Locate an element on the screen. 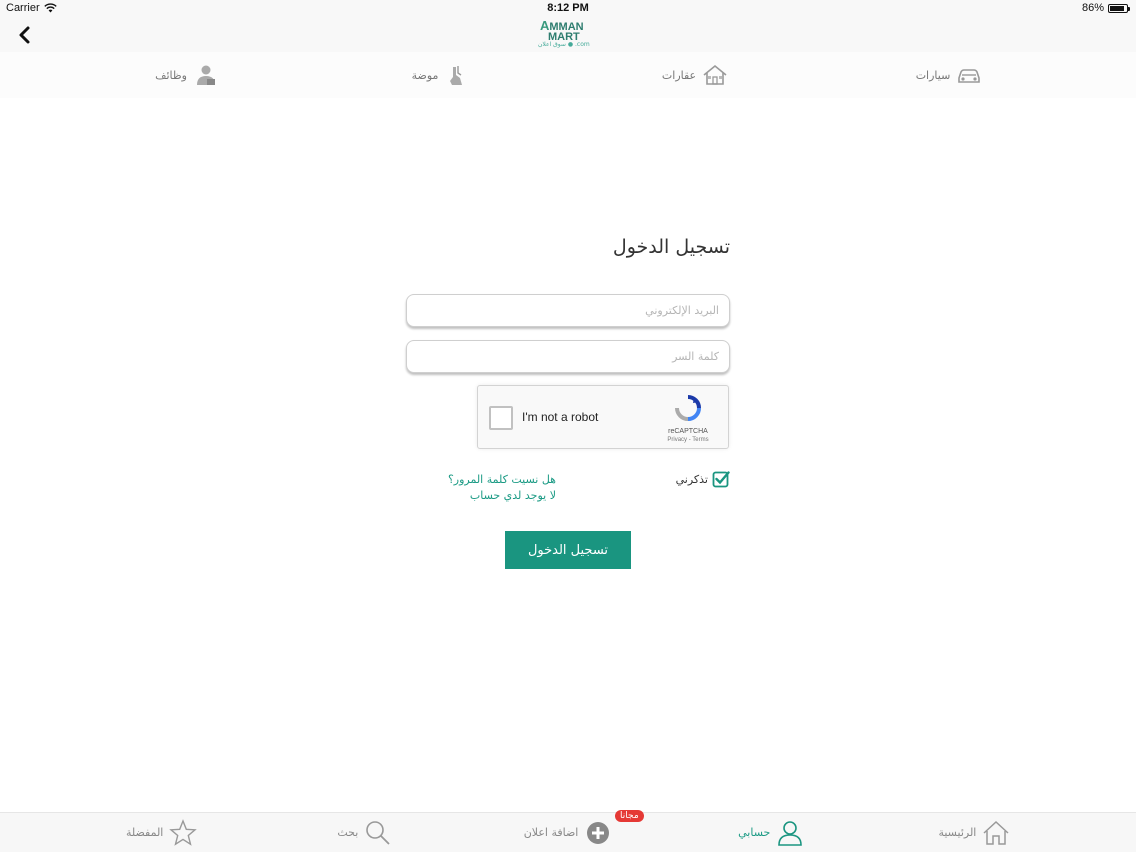 The width and height of the screenshot is (1136, 852). clock: 8:12 PM is located at coordinates (568, 8).